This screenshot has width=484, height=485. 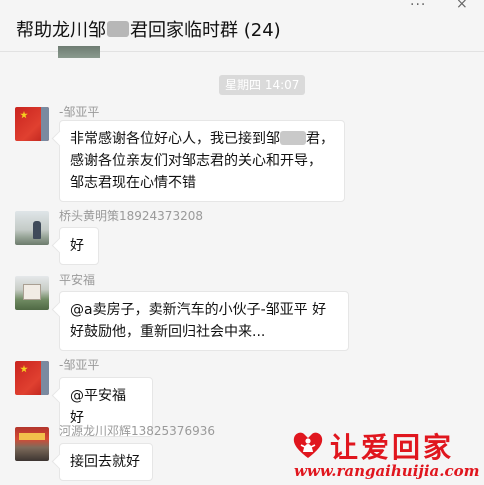 I want to click on message-bubble: 接回去就好, so click(x=106, y=462).